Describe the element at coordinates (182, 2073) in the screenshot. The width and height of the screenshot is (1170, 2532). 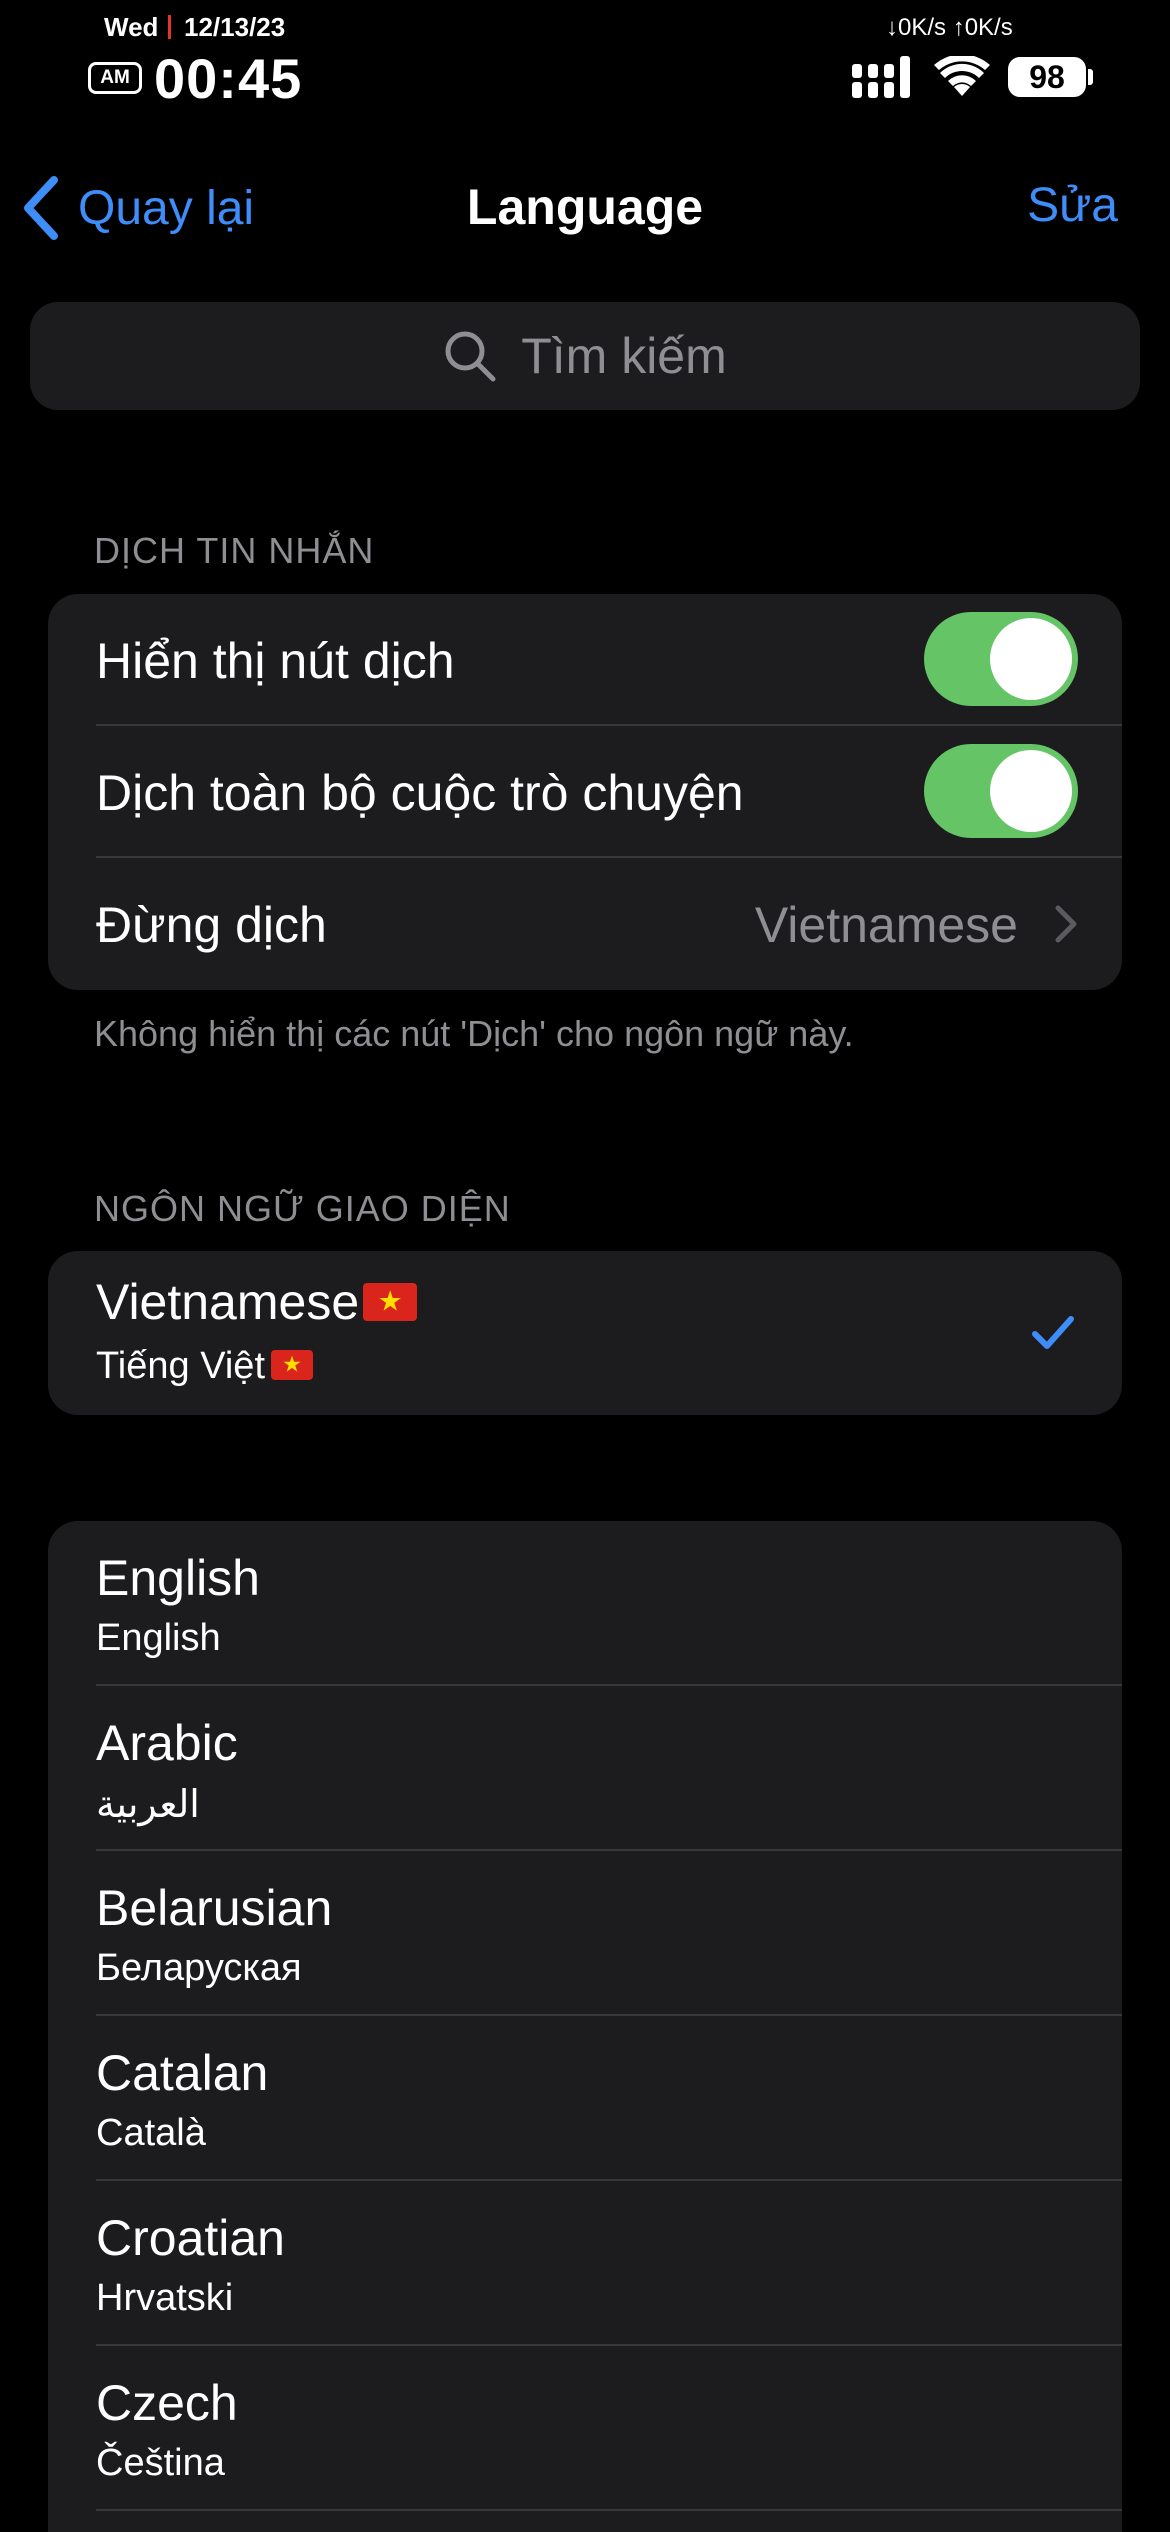
I see `language-name: Catalan` at that location.